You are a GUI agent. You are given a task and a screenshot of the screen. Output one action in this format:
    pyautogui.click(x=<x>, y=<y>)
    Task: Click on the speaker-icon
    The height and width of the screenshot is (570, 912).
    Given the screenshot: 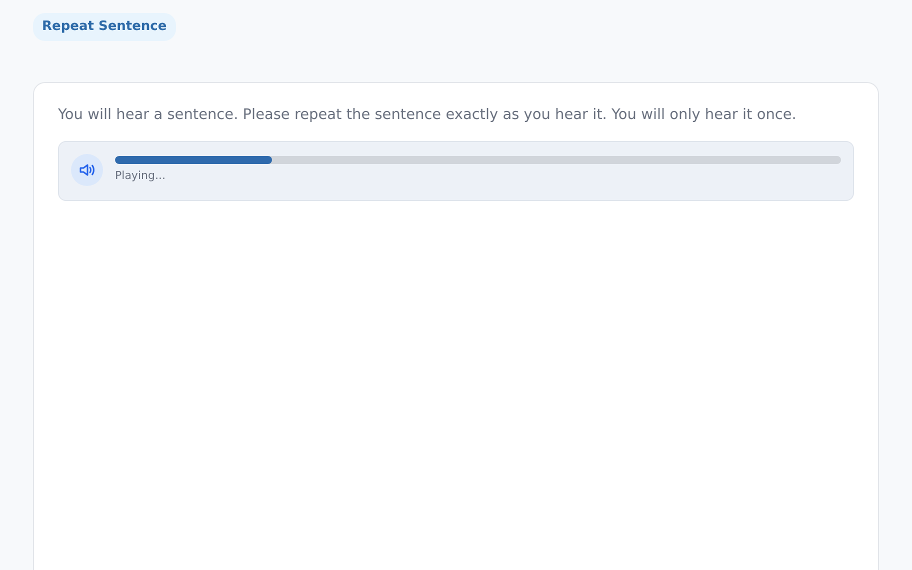 What is the action you would take?
    pyautogui.click(x=87, y=170)
    